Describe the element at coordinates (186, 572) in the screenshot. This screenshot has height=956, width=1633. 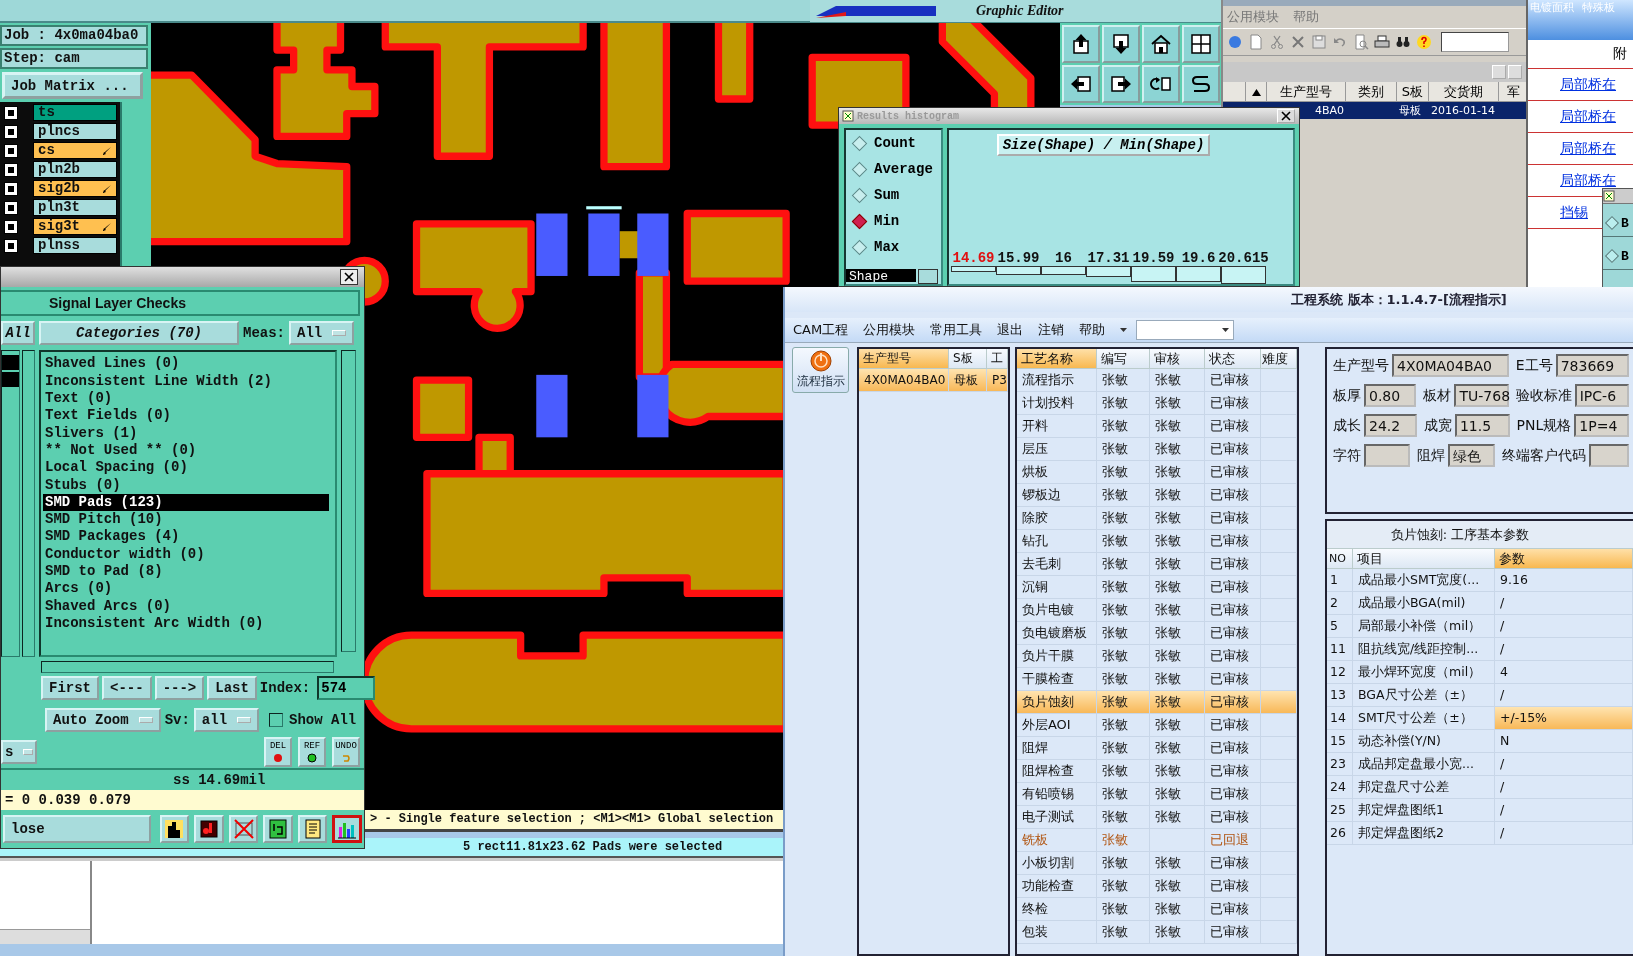
I see `list-item: SMD to Pad (8)` at that location.